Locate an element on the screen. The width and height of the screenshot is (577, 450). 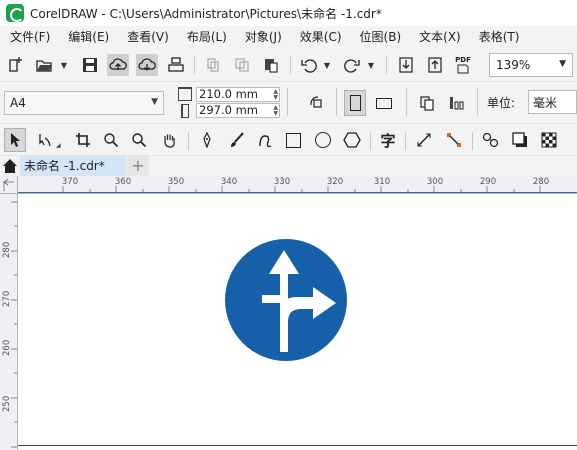
tab-document: 未命名 -1.cdr* is located at coordinates (73, 166).